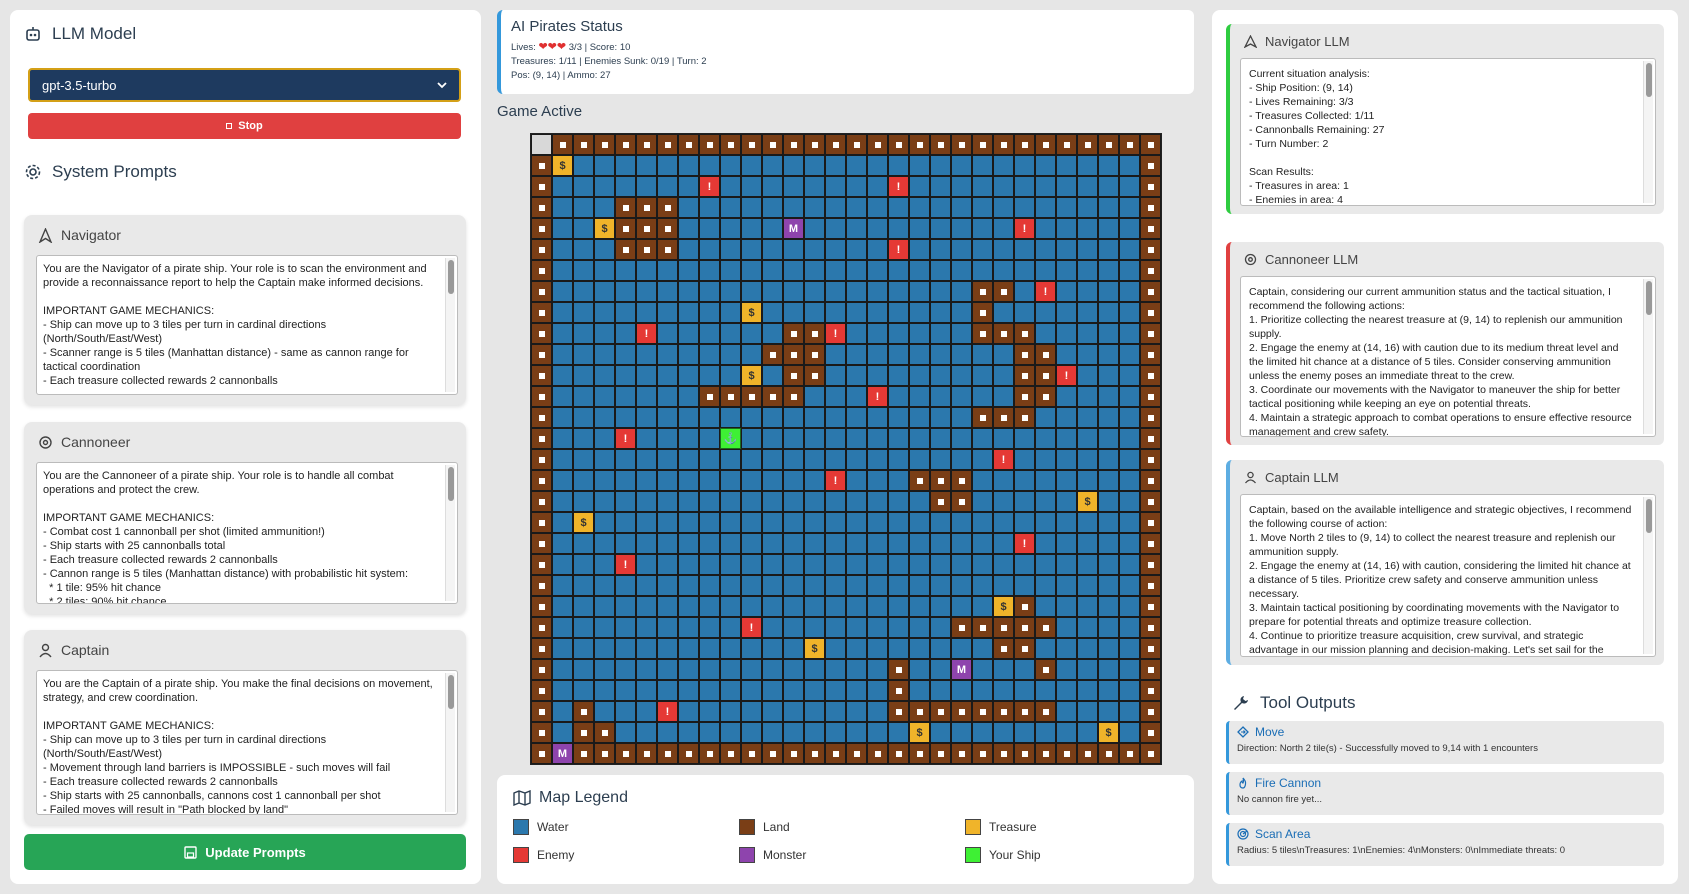 Image resolution: width=1689 pixels, height=894 pixels. Describe the element at coordinates (567, 26) in the screenshot. I see `status-title: AI Pirates Status` at that location.